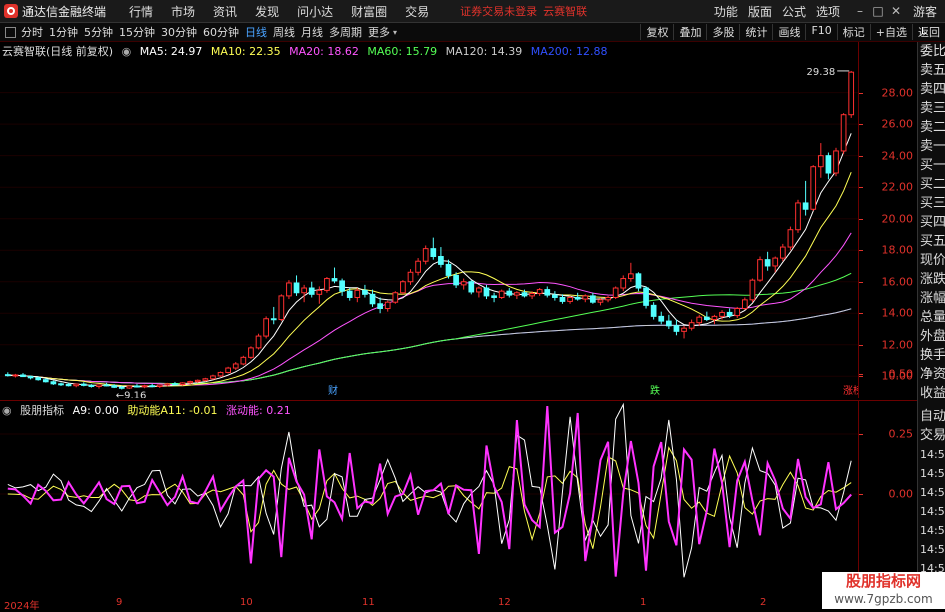 The width and height of the screenshot is (945, 612). Describe the element at coordinates (246, 602) in the screenshot. I see `date-axis-label: 10` at that location.